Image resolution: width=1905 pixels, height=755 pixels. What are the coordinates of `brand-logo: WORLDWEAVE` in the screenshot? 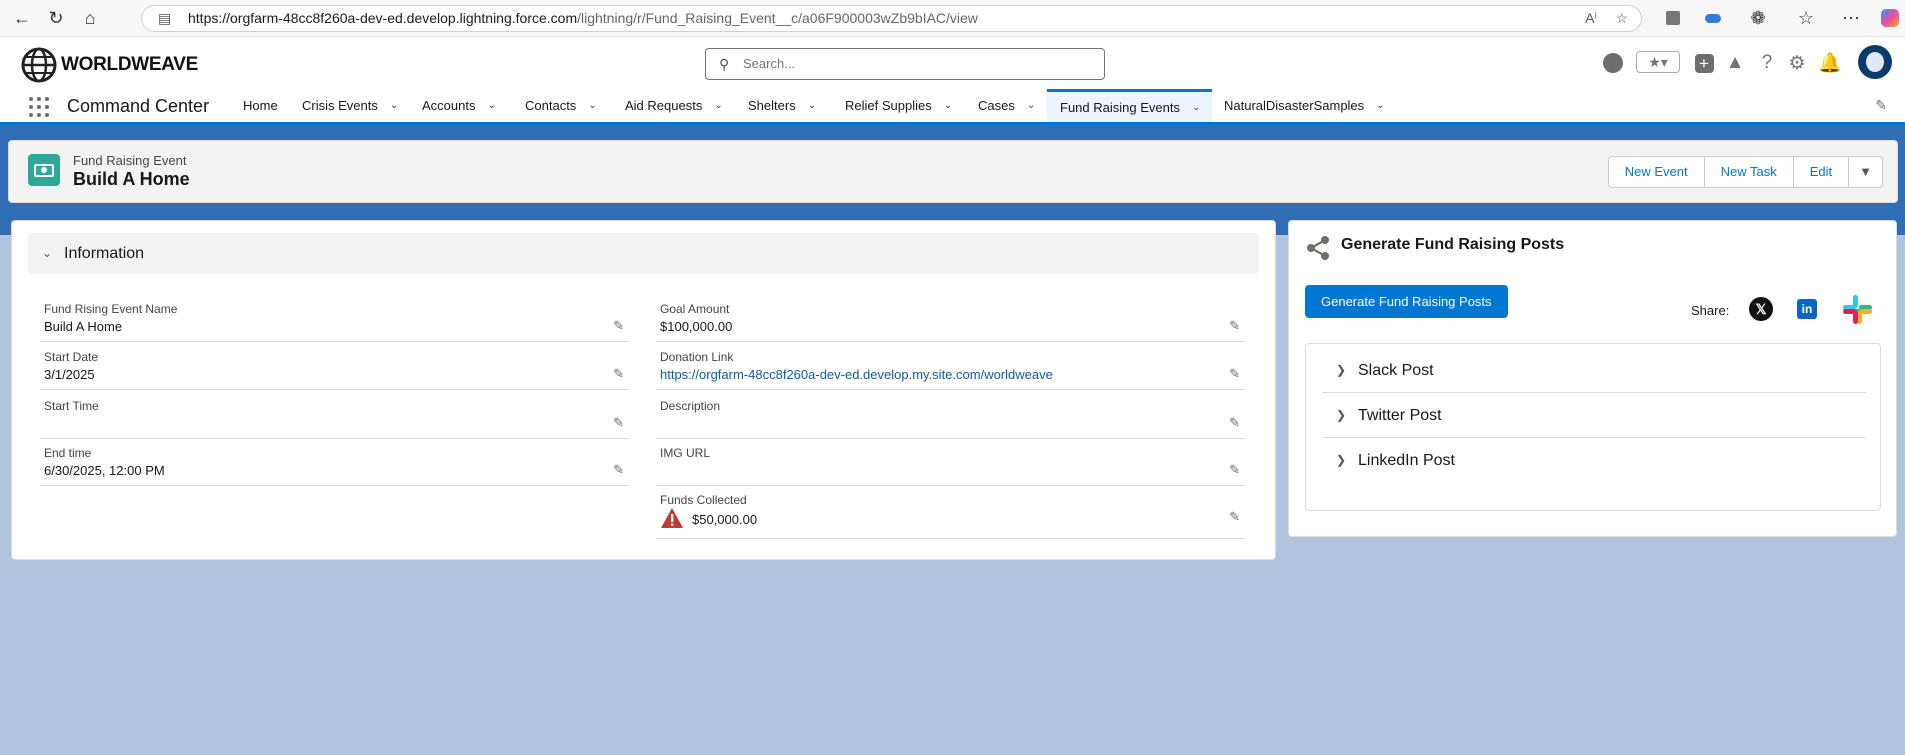 It's located at (109, 65).